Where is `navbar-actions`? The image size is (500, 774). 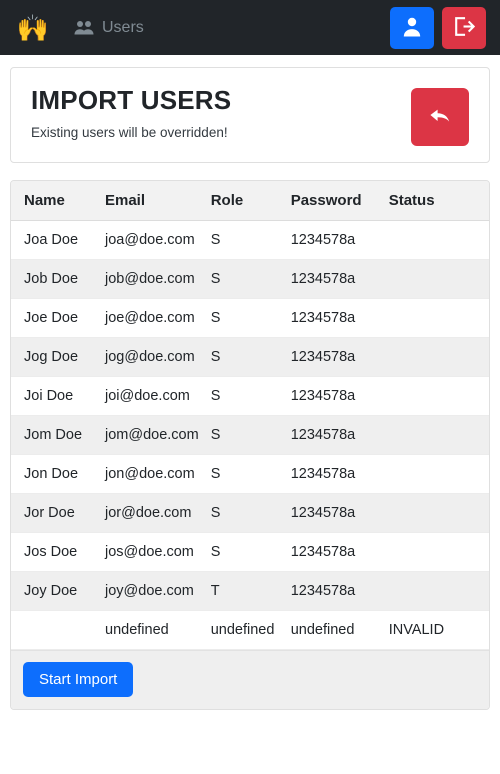
navbar-actions is located at coordinates (441, 27).